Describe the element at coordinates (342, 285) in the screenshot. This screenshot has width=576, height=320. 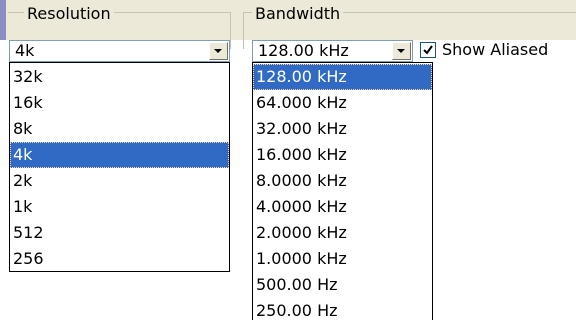
I see `bandwidth-option: 500.00 Hz` at that location.